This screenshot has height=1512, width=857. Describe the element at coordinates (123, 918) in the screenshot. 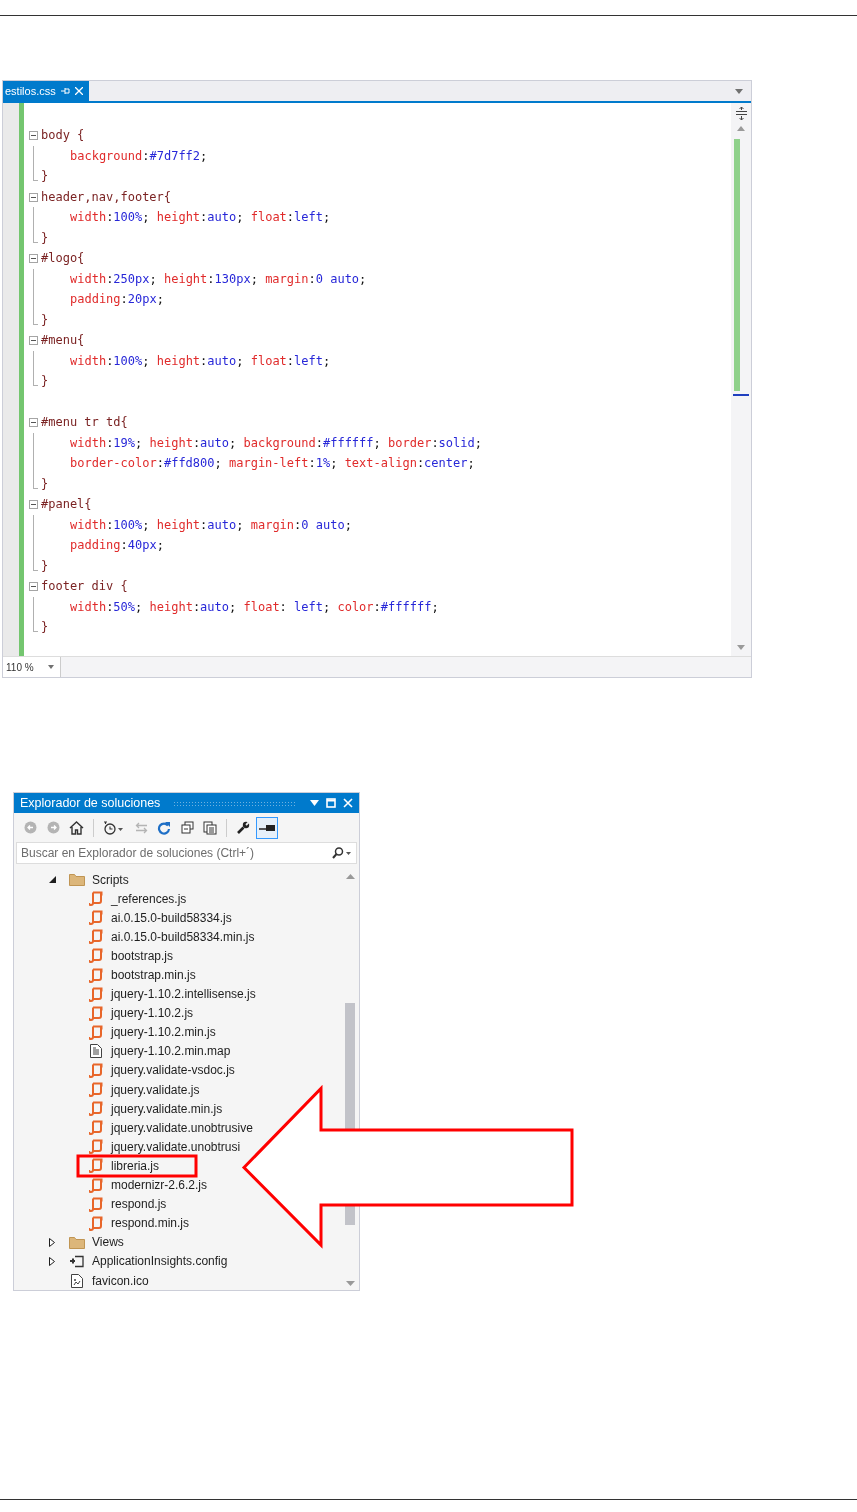

I see `tree-item: ai.0.15.0-build58334.js` at that location.